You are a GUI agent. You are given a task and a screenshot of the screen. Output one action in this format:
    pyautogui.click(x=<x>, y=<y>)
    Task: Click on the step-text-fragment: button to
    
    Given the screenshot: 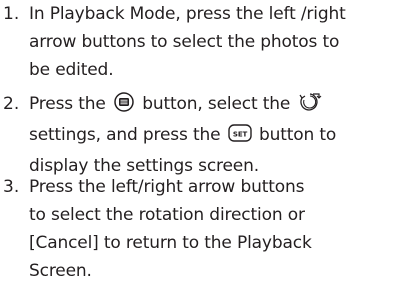 What is the action you would take?
    pyautogui.click(x=297, y=135)
    